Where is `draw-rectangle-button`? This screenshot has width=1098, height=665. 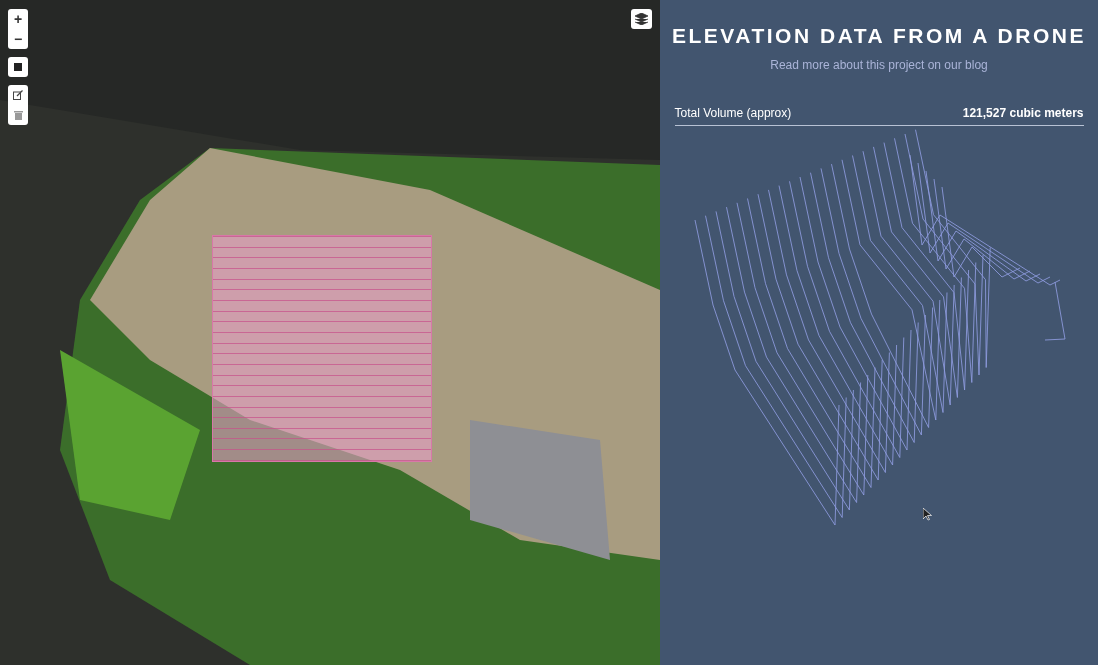 draw-rectangle-button is located at coordinates (18, 67).